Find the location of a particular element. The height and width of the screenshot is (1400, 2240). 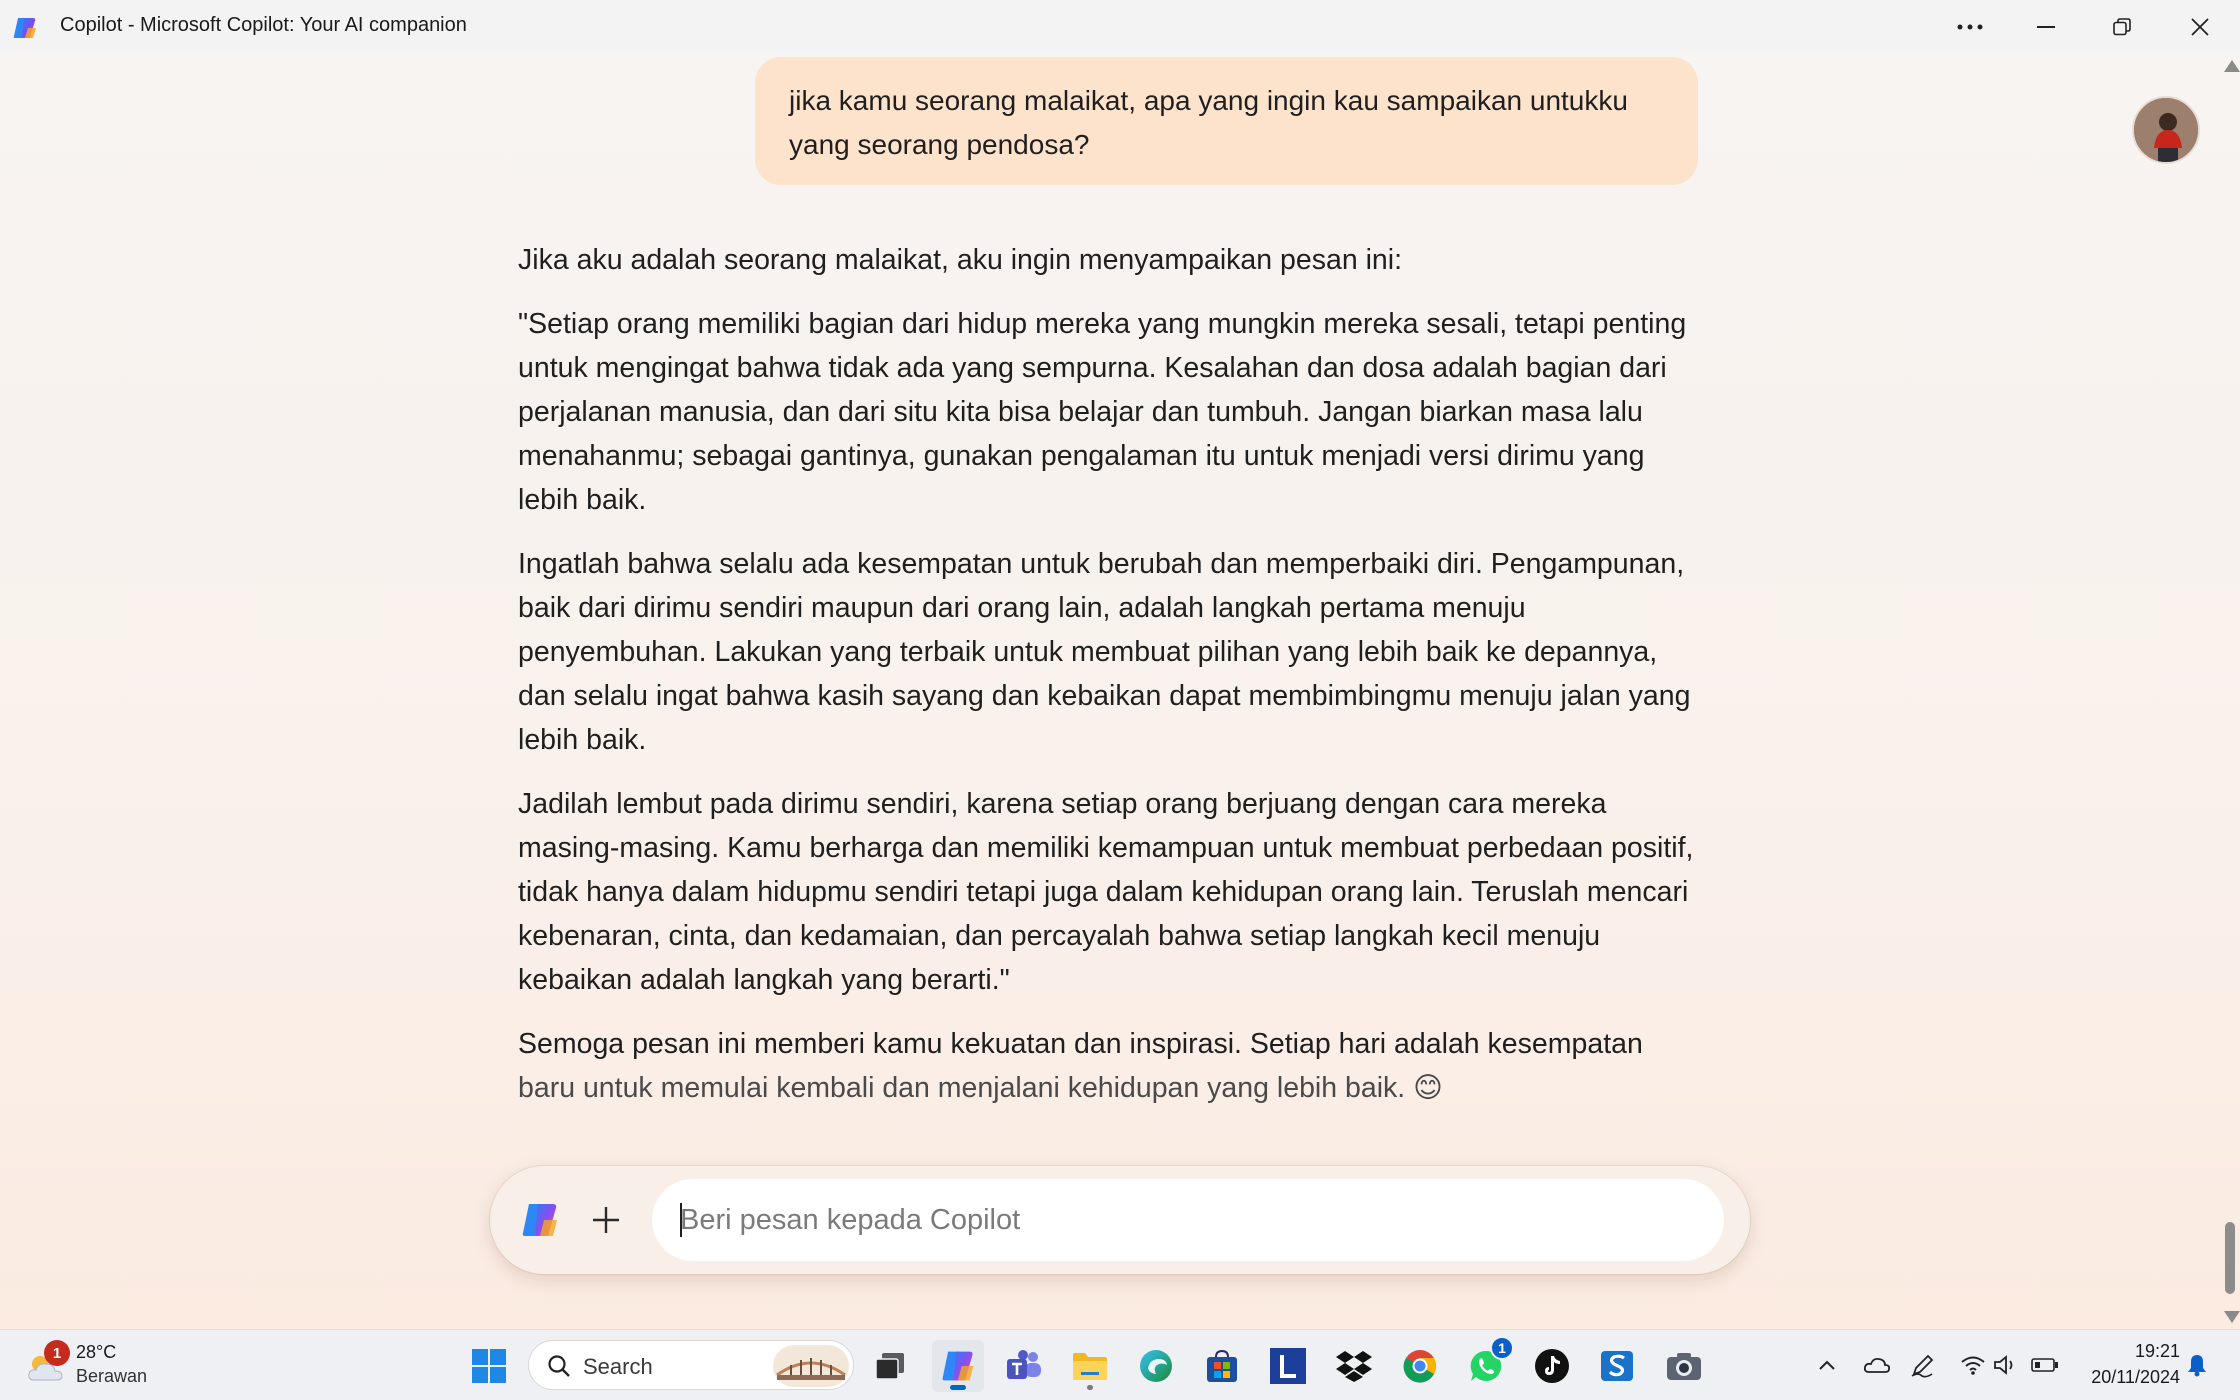

file-explorer-icon is located at coordinates (1090, 1366).